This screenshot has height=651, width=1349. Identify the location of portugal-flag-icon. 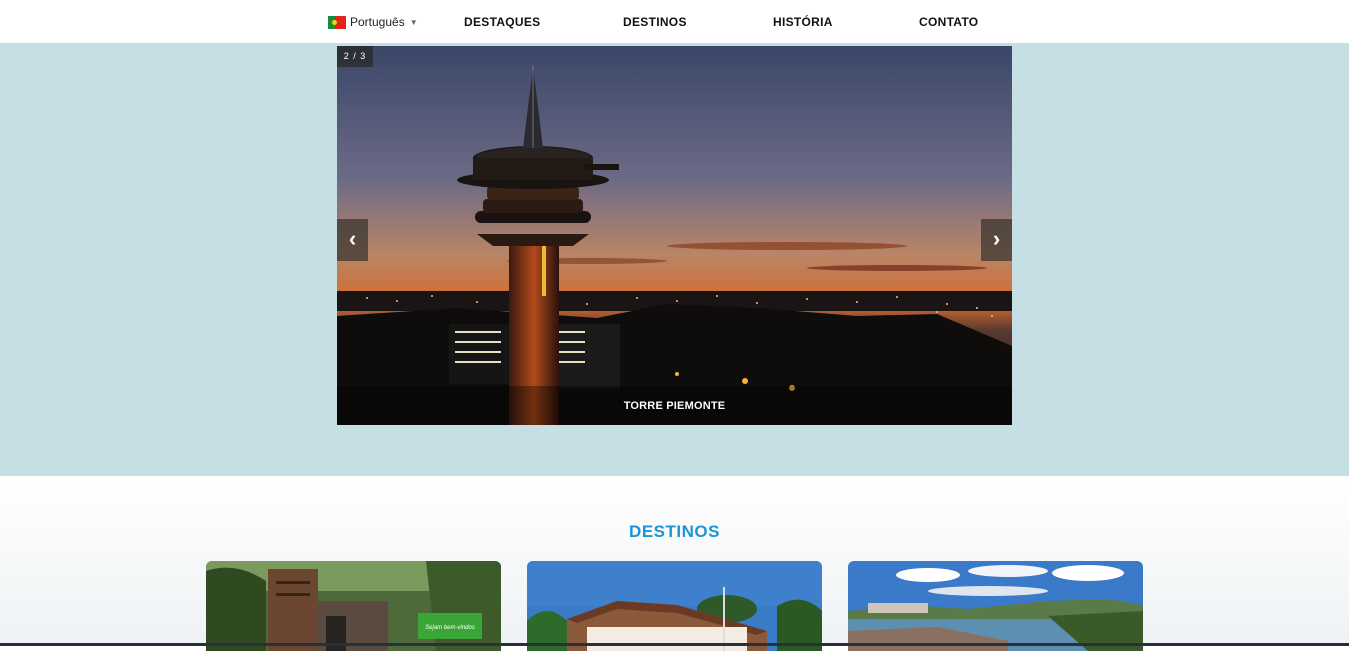
(337, 22).